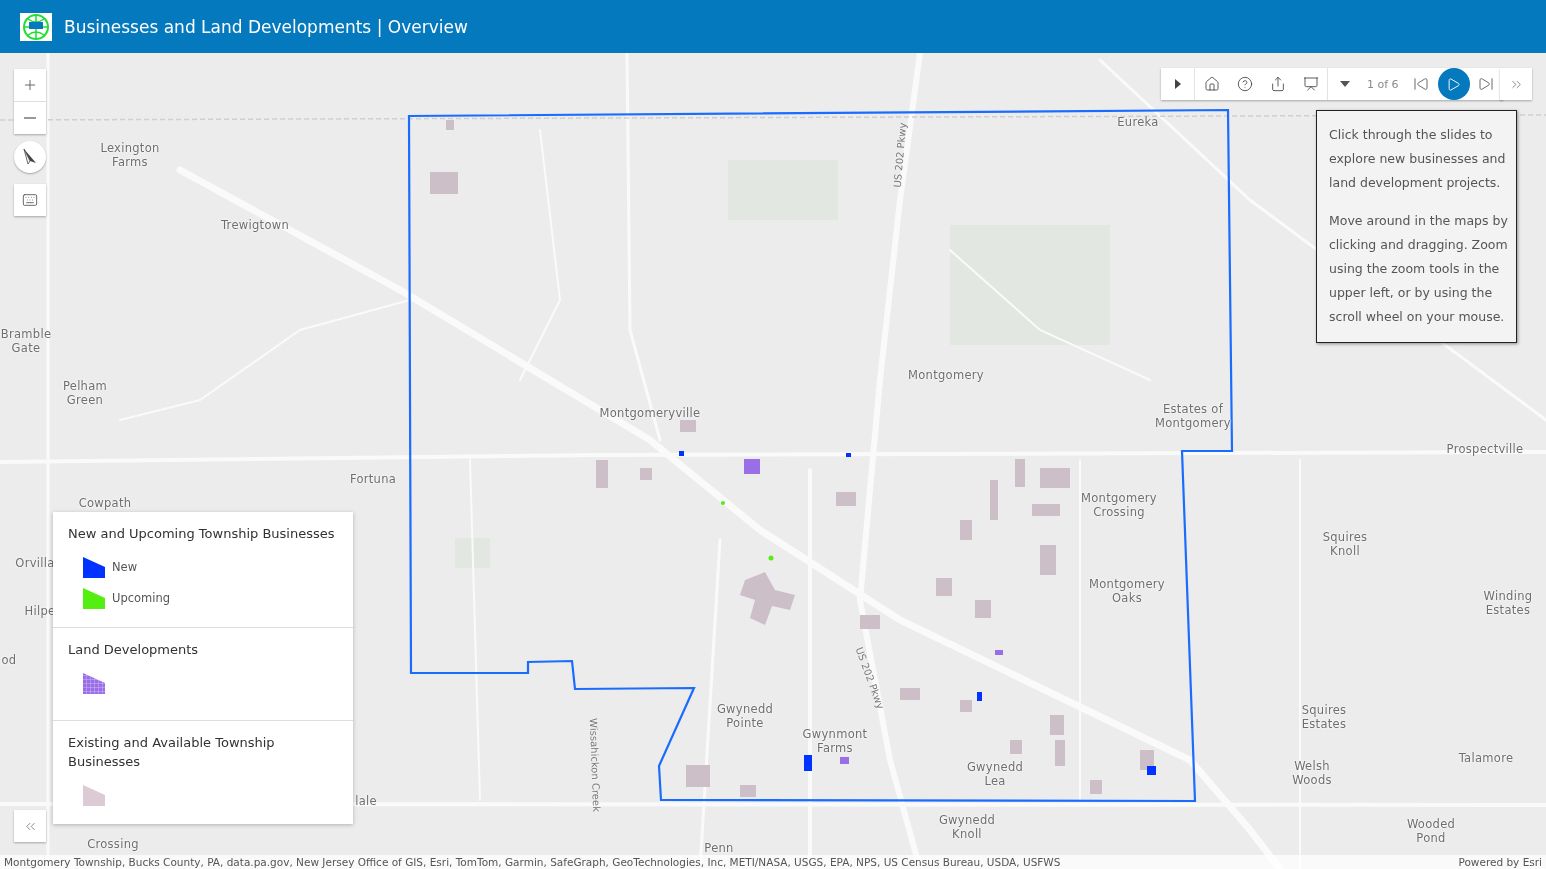  What do you see at coordinates (1277, 84) in the screenshot?
I see `share-icon` at bounding box center [1277, 84].